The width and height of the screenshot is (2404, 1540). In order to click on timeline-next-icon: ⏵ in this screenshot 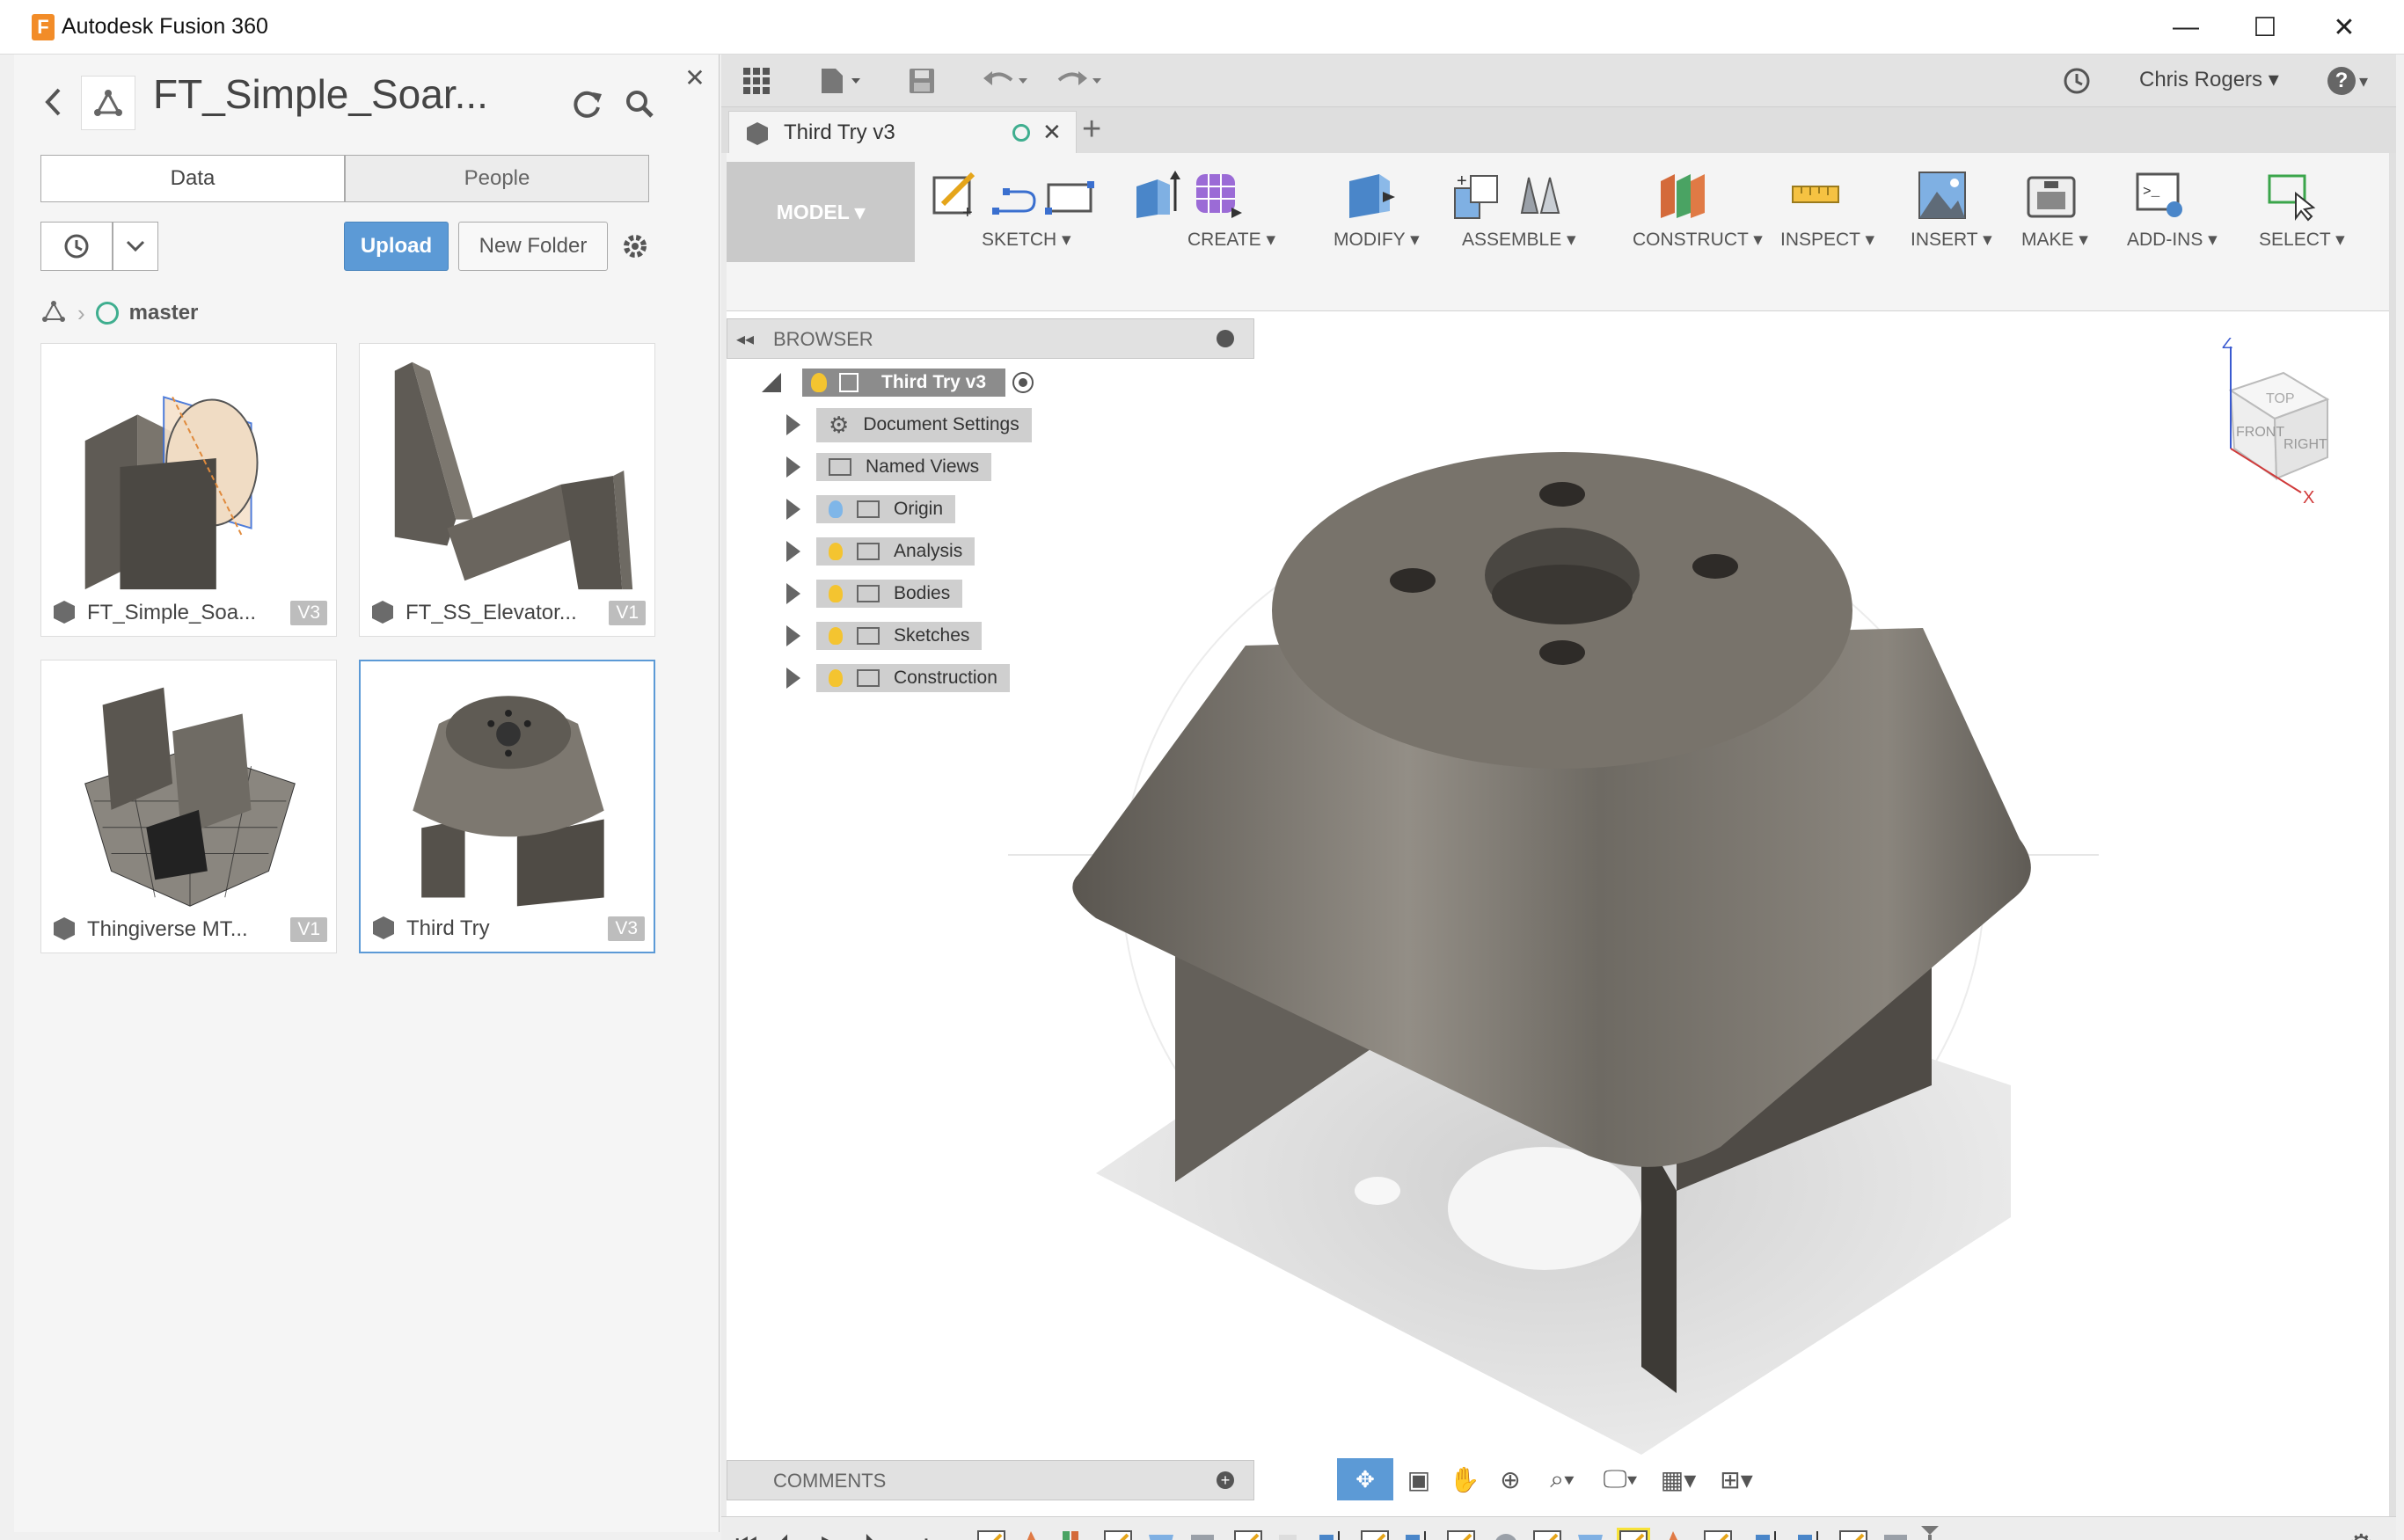, I will do `click(870, 1534)`.